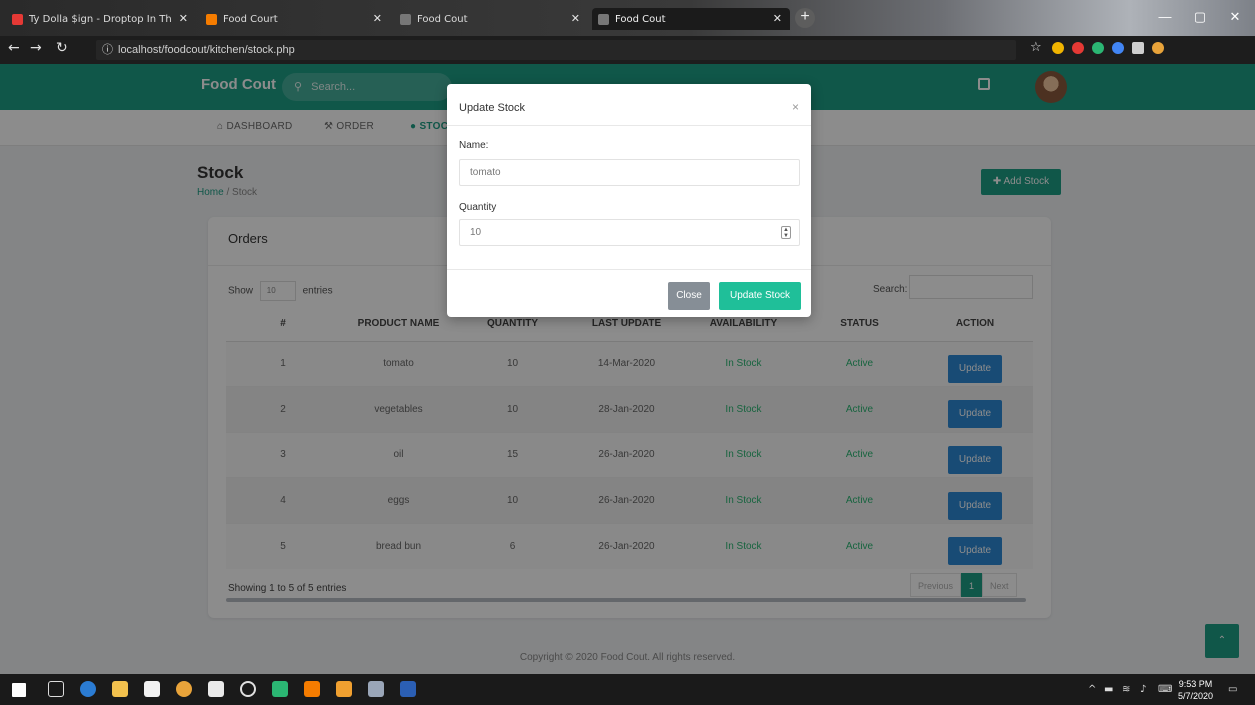  I want to click on reload-icon: ↻, so click(62, 48).